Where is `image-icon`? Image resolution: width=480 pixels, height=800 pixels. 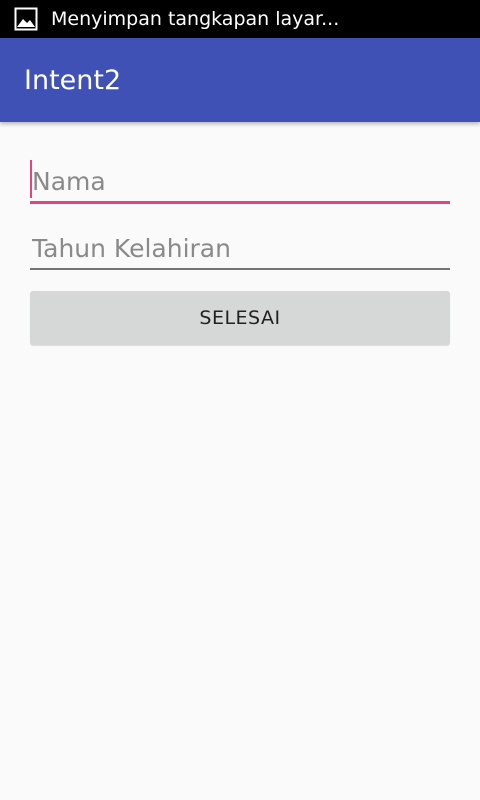
image-icon is located at coordinates (26, 19).